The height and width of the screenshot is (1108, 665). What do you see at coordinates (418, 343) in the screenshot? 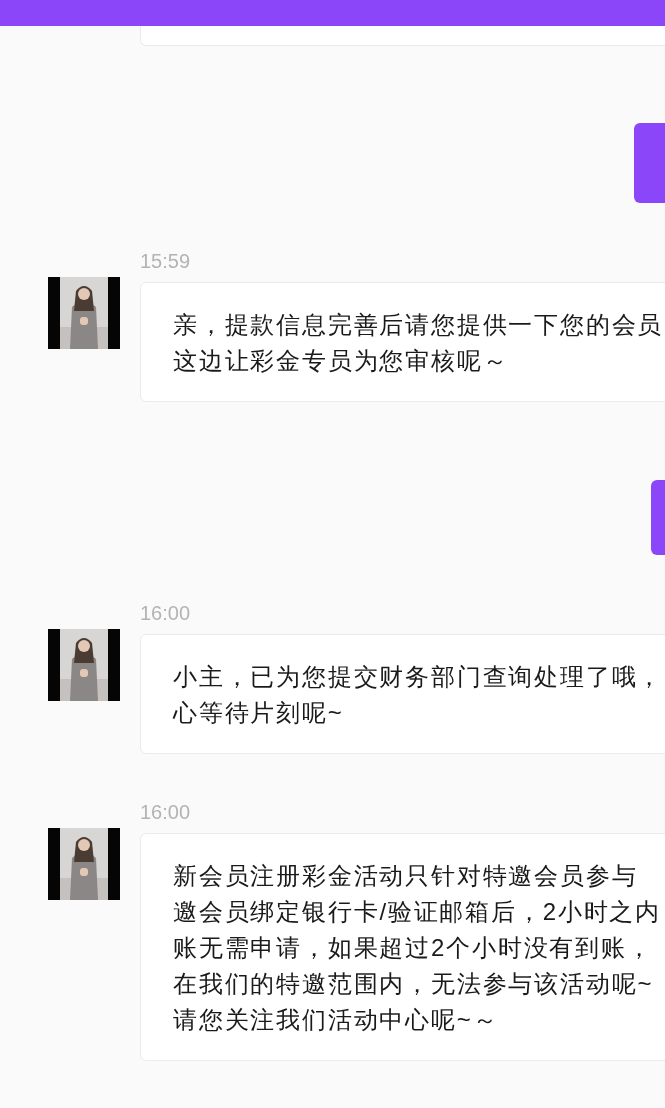
I see `message-text: 亲，提款信息完善后请您提供一下您的会员 这边让彩金专员为您审核呢～` at bounding box center [418, 343].